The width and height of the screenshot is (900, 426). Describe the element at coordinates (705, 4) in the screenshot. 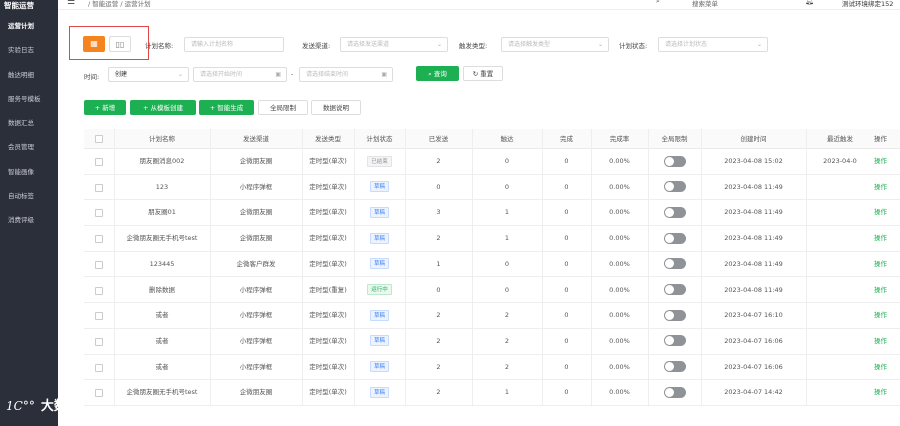

I see `menu-search: 搜索菜单` at that location.